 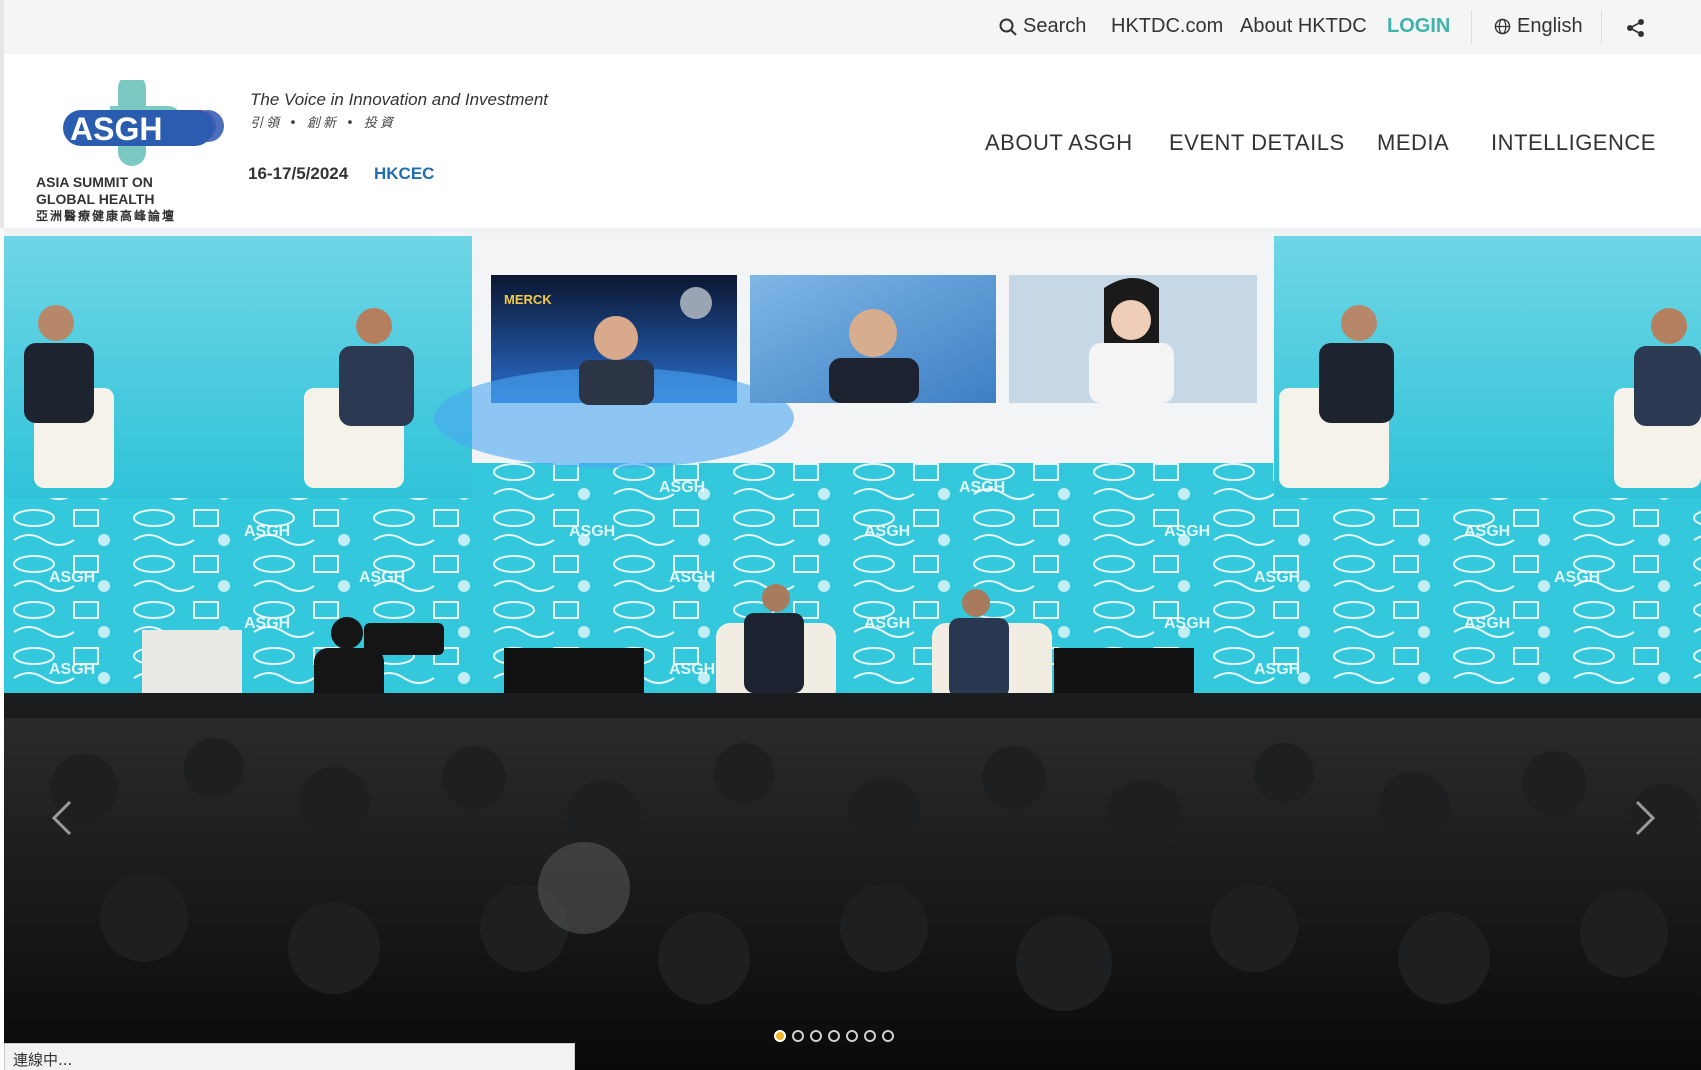 What do you see at coordinates (1573, 143) in the screenshot?
I see `nav-intelligence: INTELLIGENCE` at bounding box center [1573, 143].